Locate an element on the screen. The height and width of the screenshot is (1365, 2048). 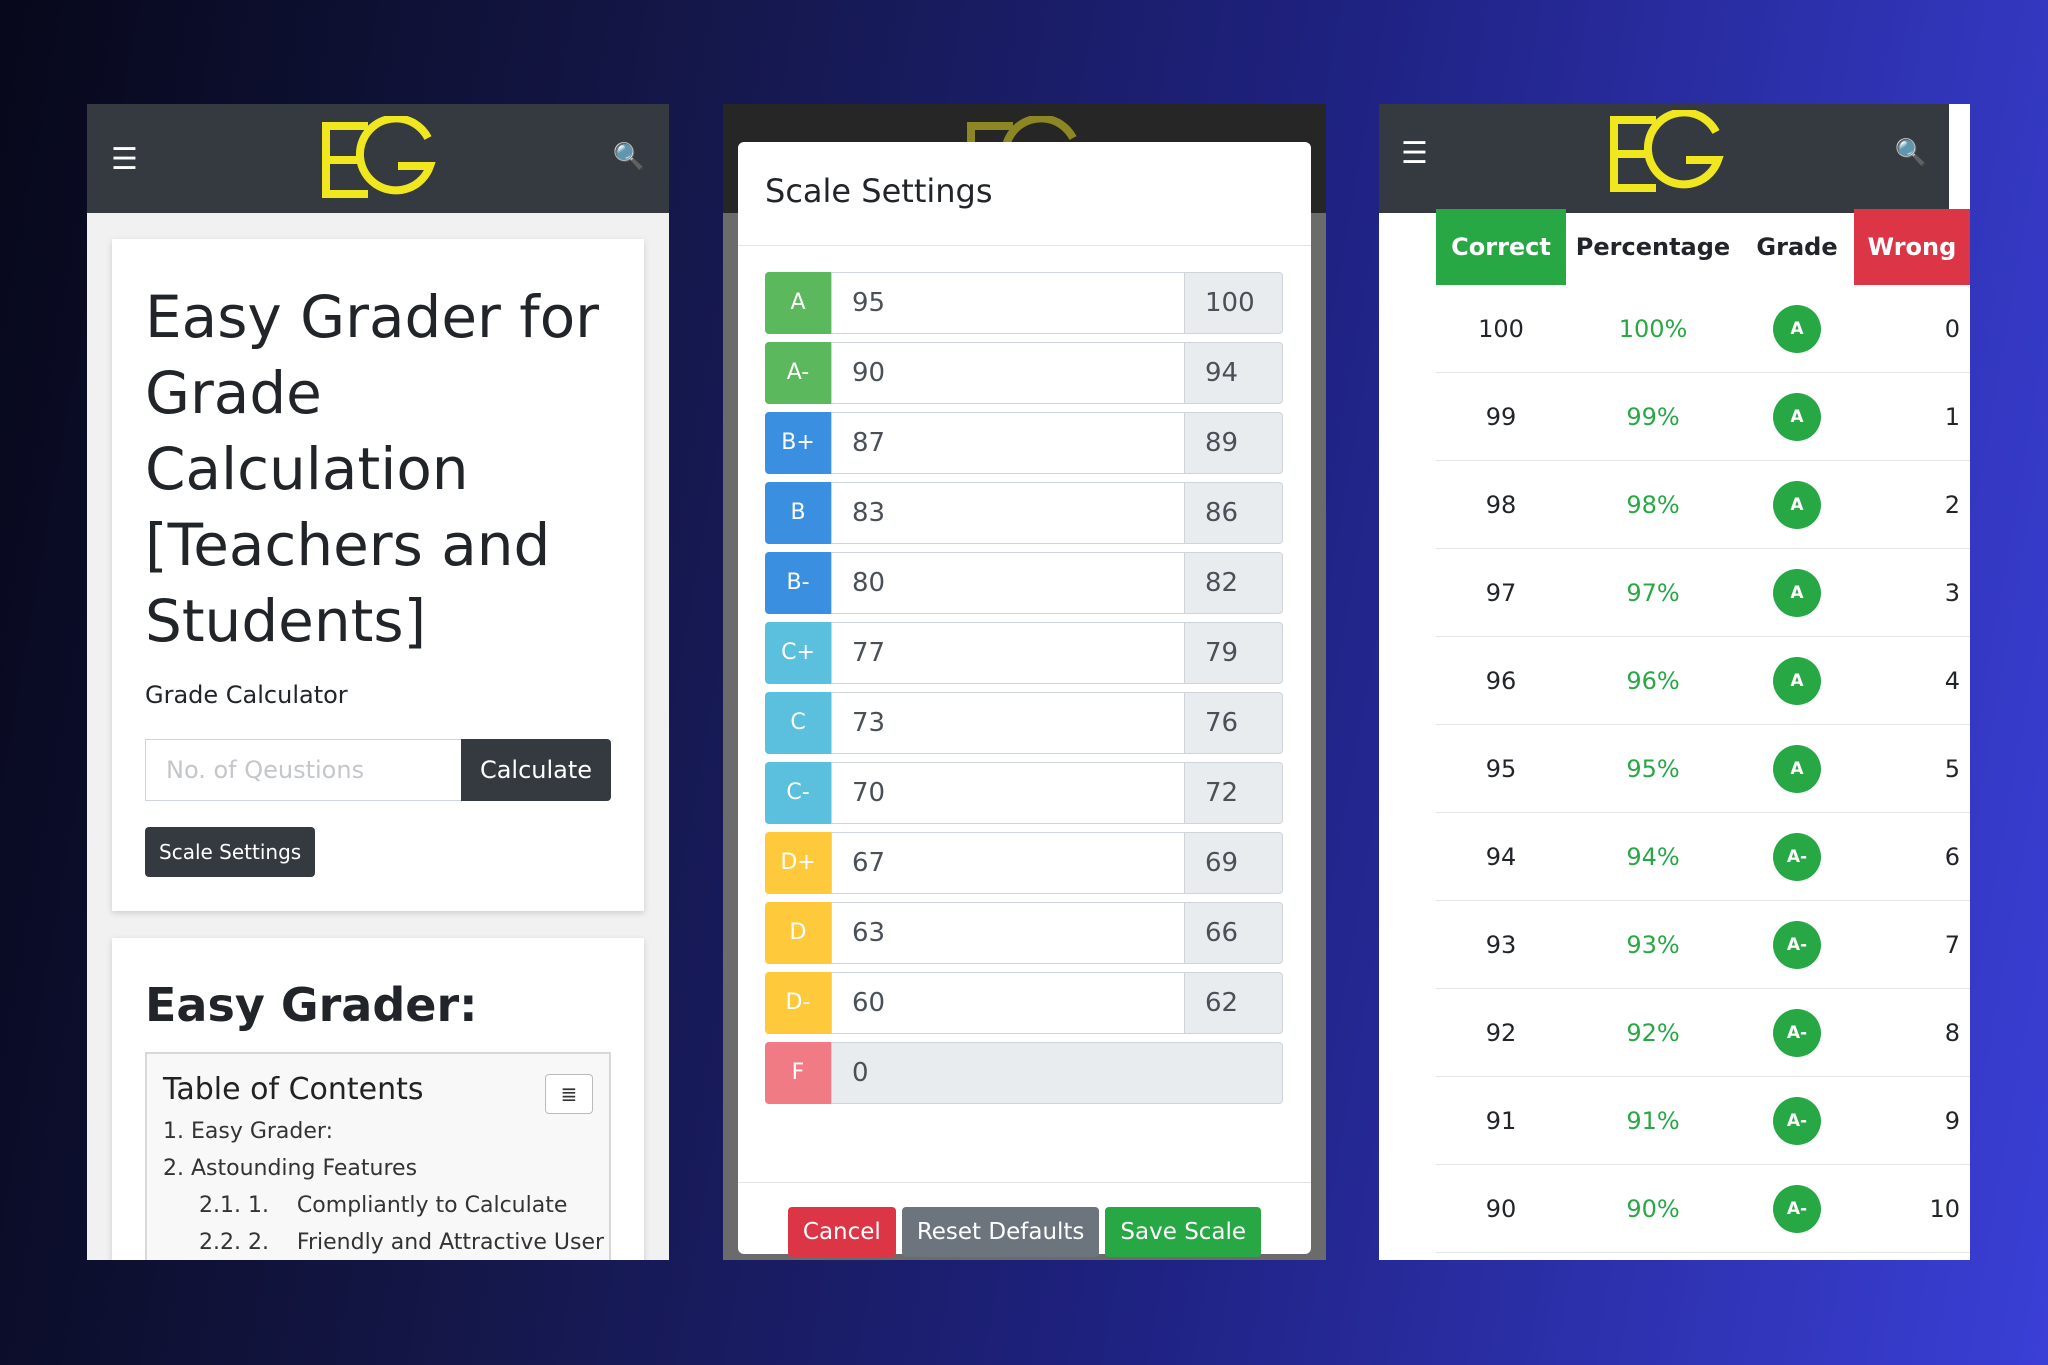
cell-wrong: 2 is located at coordinates (1952, 504).